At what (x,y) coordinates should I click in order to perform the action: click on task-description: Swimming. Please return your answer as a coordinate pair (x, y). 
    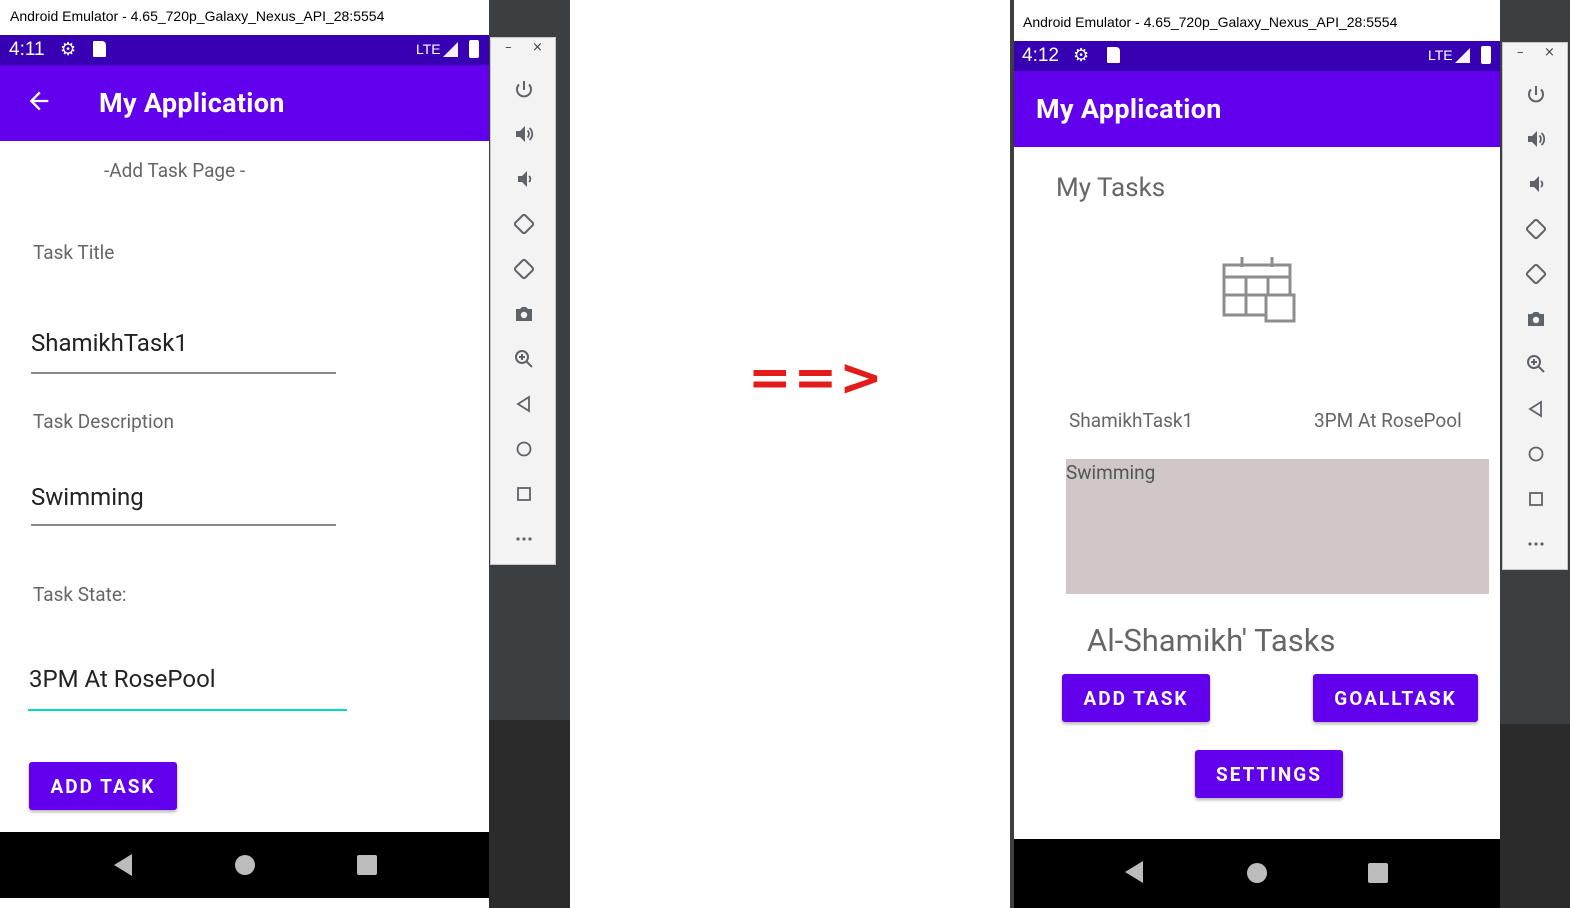
    Looking at the image, I should click on (1111, 472).